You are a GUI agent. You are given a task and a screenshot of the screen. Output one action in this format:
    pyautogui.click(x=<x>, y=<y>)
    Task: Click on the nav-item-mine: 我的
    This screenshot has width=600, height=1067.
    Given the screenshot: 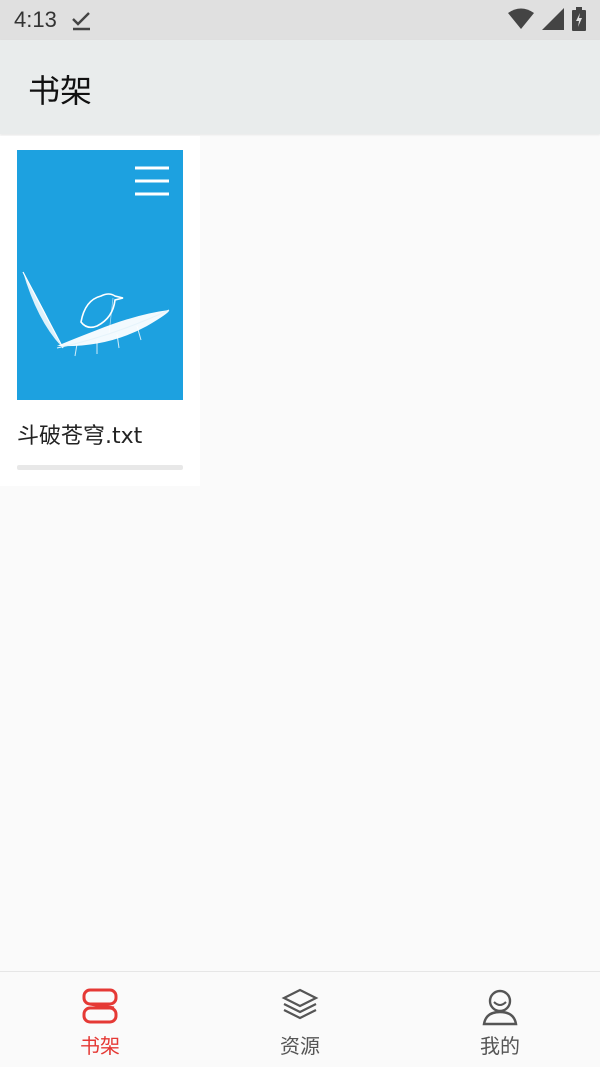 What is the action you would take?
    pyautogui.click(x=500, y=1019)
    